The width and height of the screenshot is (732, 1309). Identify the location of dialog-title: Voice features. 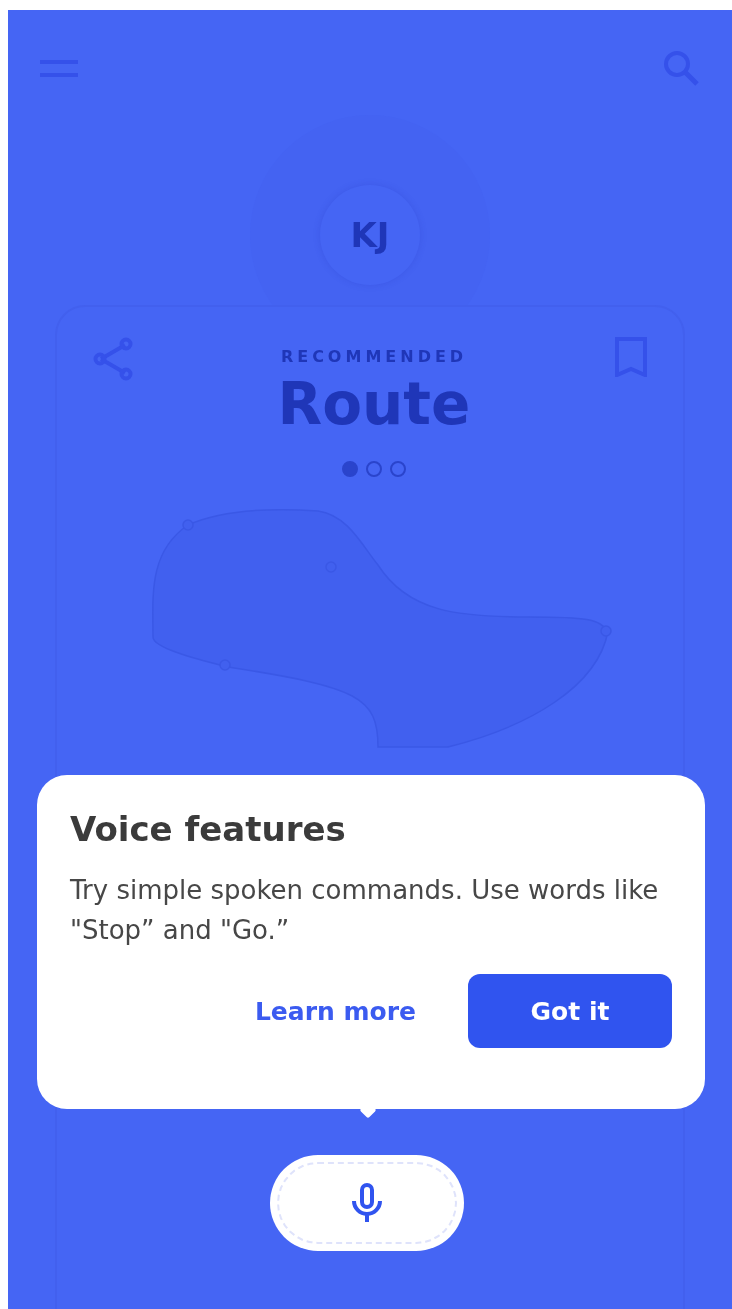
(208, 829).